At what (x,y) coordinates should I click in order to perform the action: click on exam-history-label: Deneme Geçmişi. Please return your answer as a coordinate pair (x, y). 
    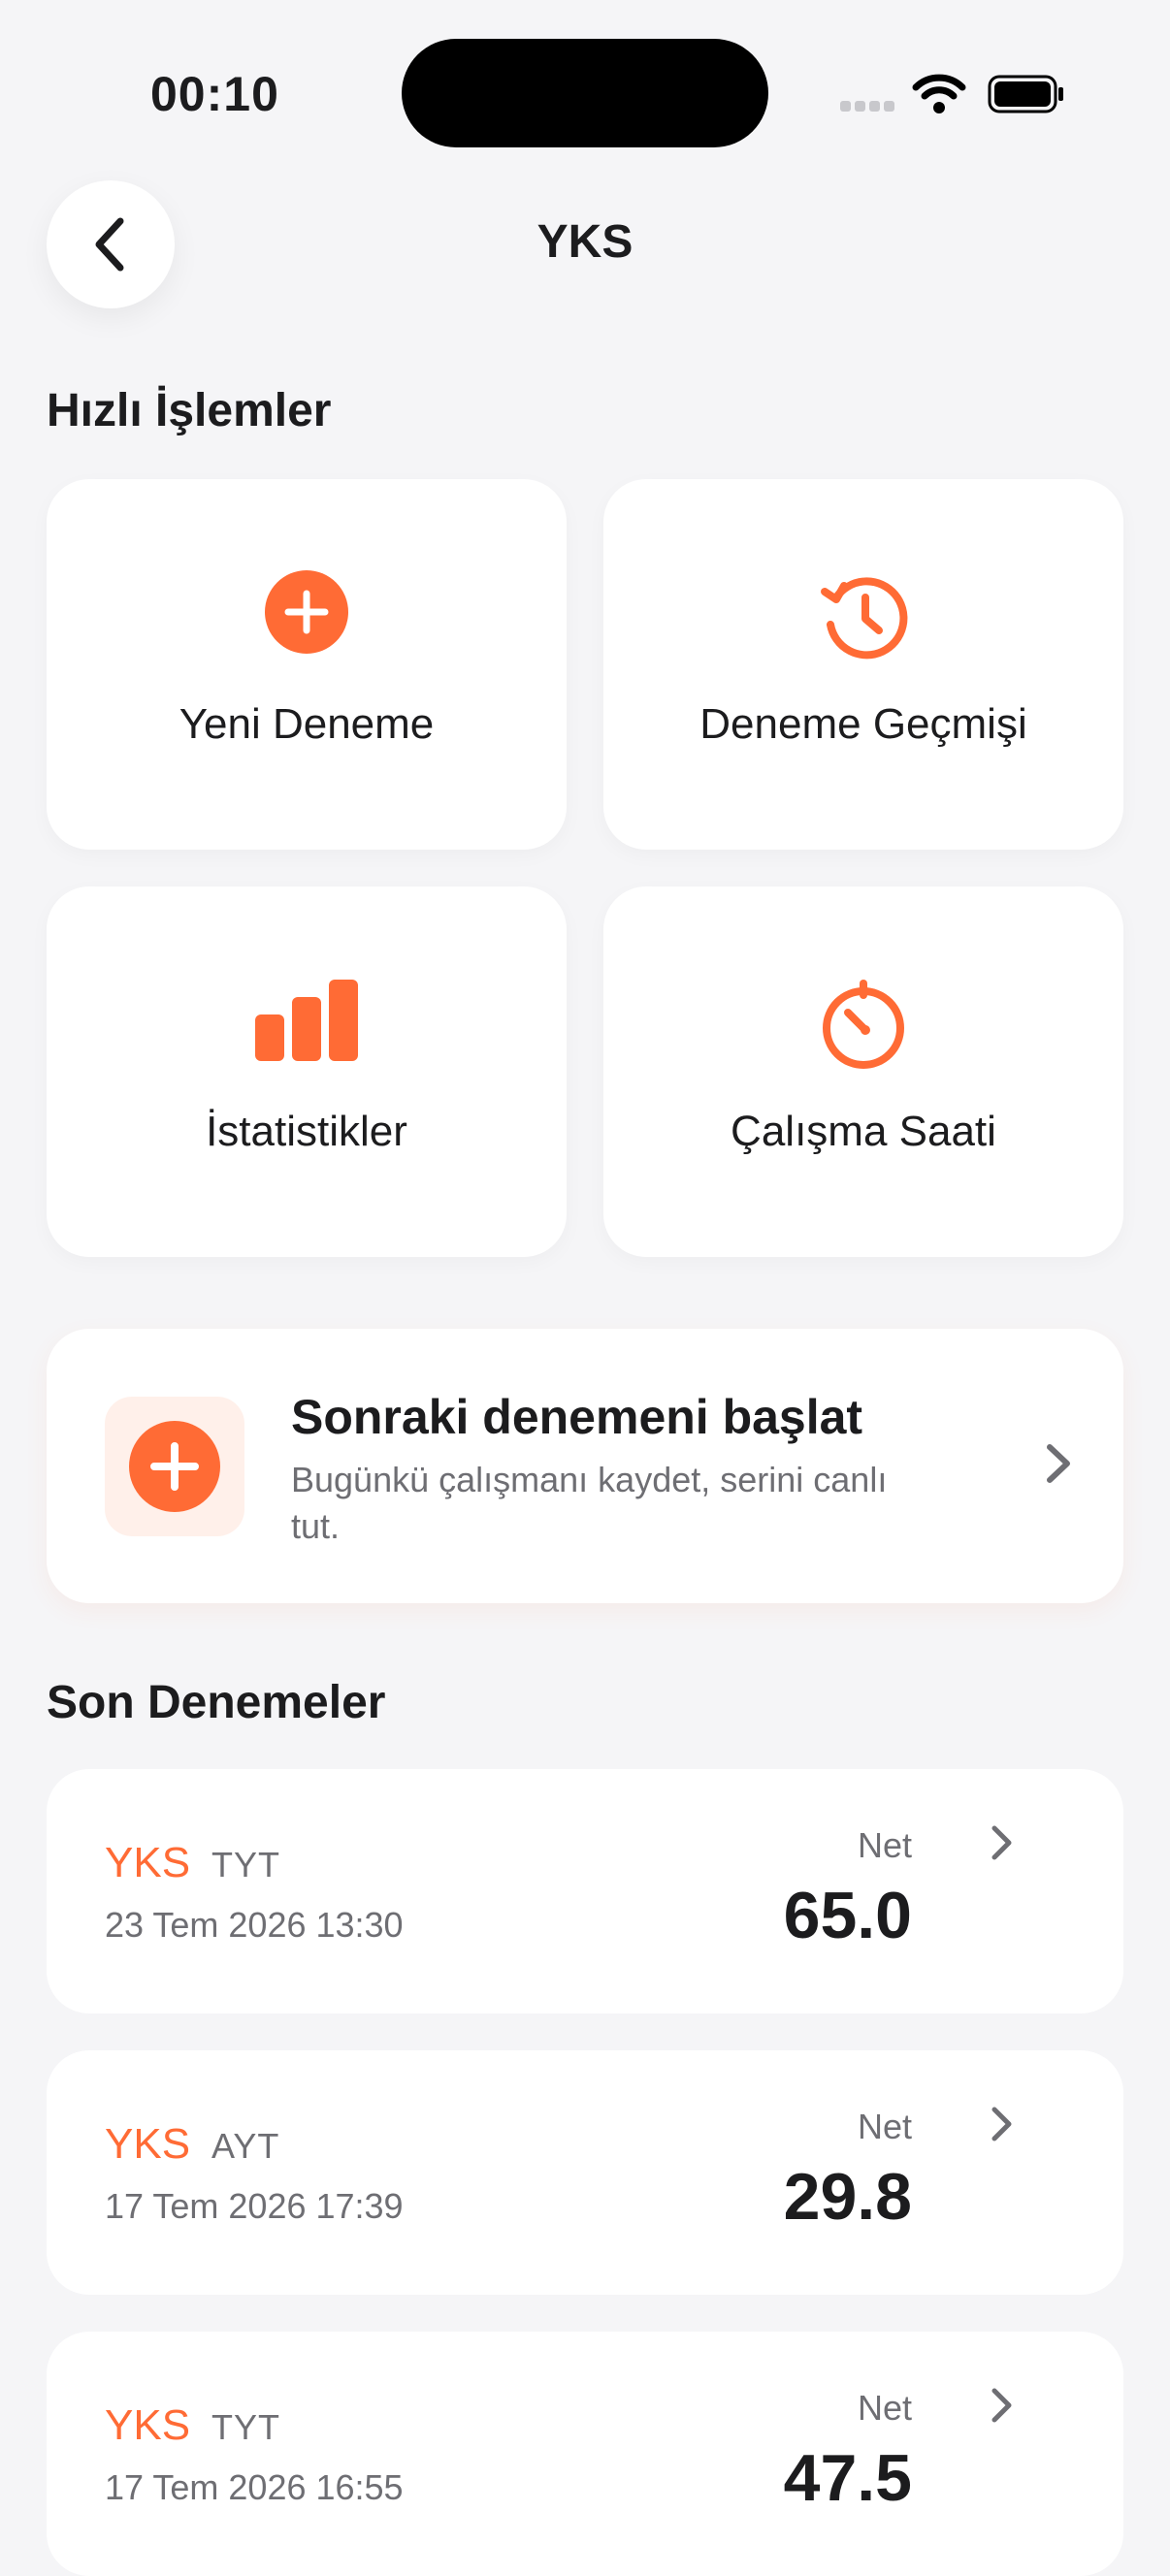
    Looking at the image, I should click on (863, 724).